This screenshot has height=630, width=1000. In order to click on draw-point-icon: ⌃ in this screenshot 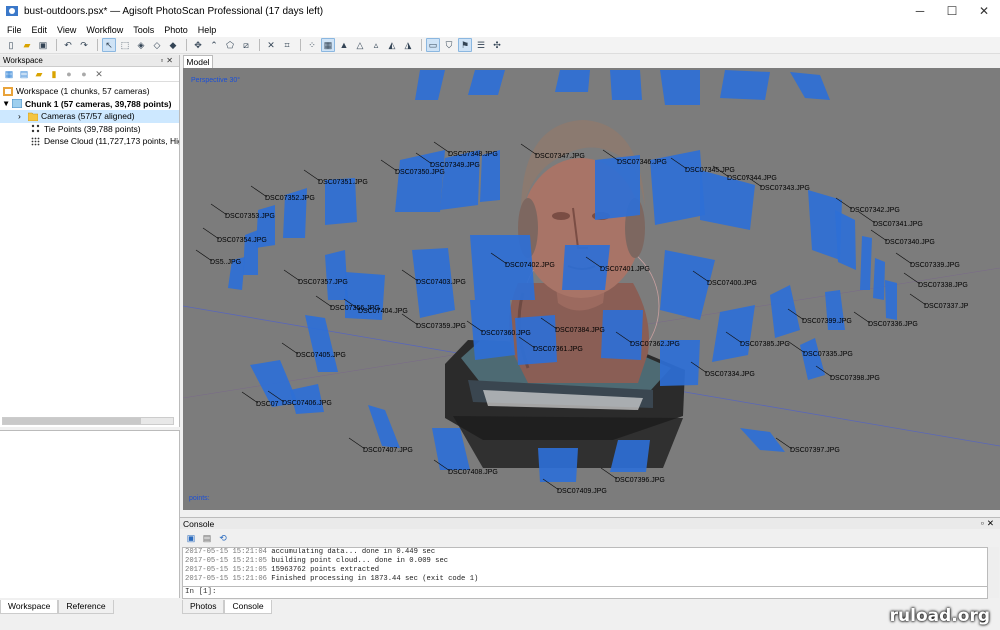, I will do `click(214, 45)`.